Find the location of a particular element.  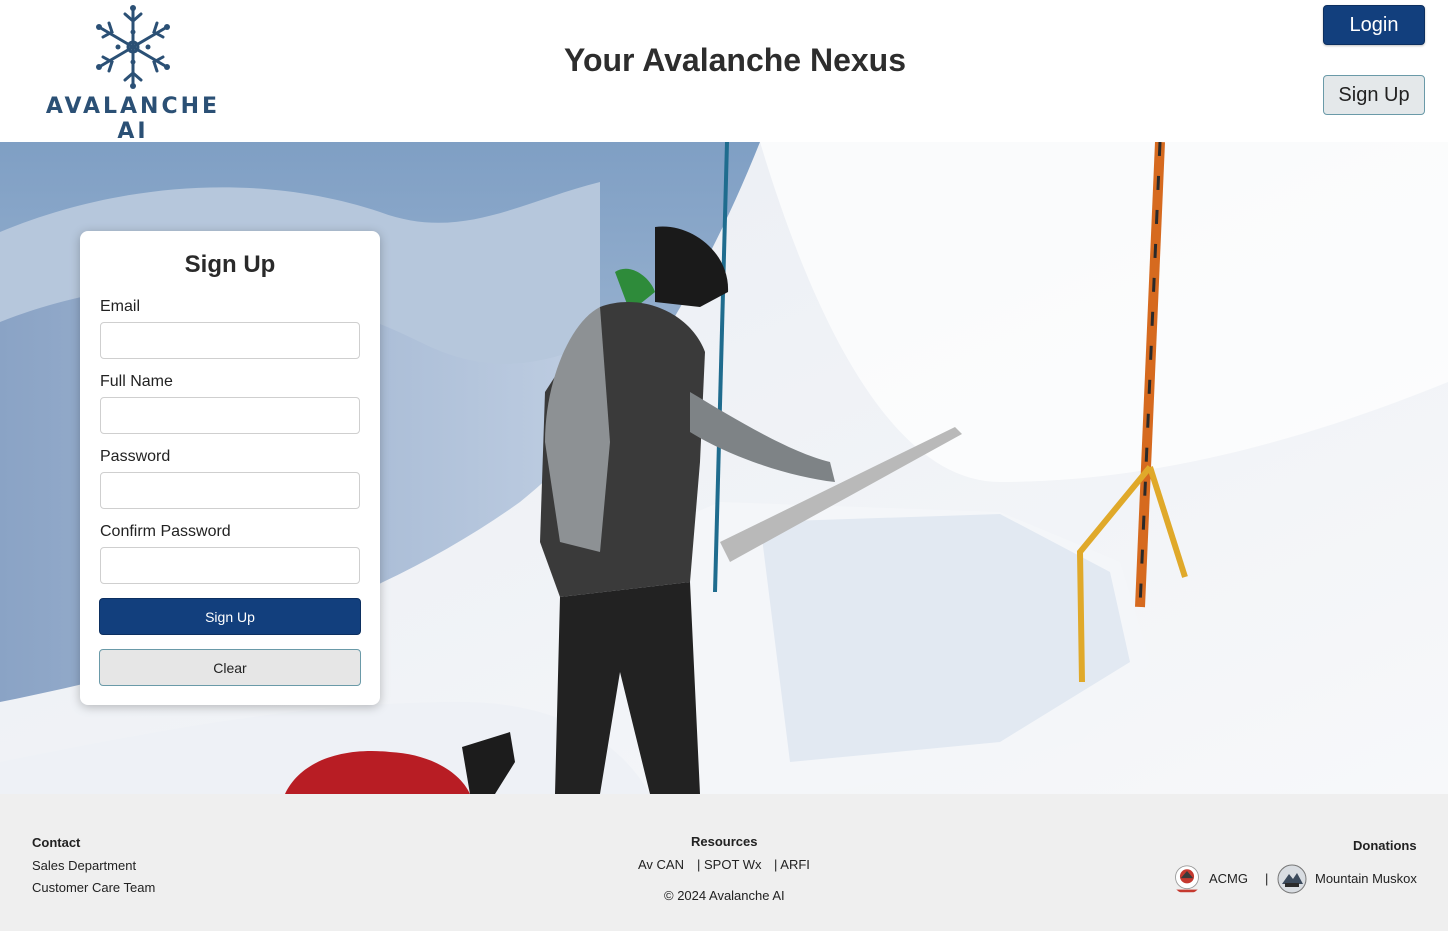

spot-wx-link: | SPOT Wx is located at coordinates (729, 864).